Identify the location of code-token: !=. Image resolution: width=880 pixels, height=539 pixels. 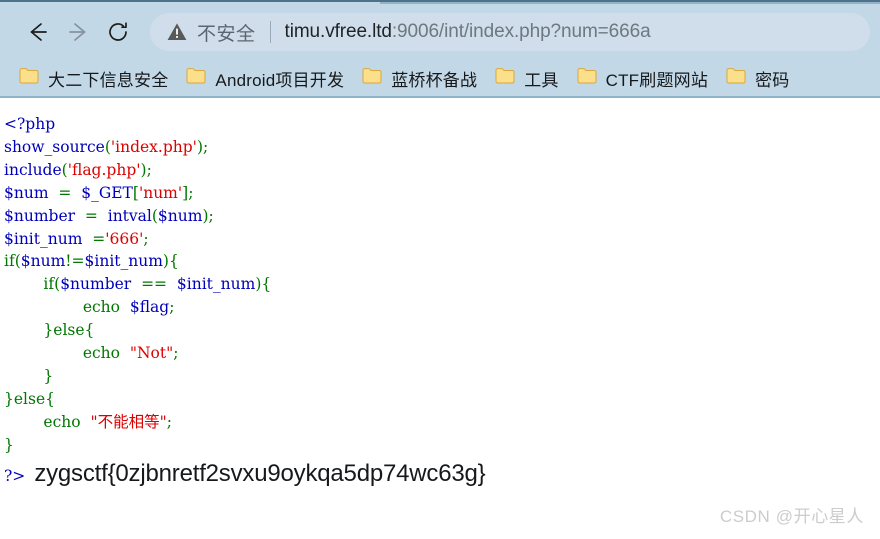
(75, 261).